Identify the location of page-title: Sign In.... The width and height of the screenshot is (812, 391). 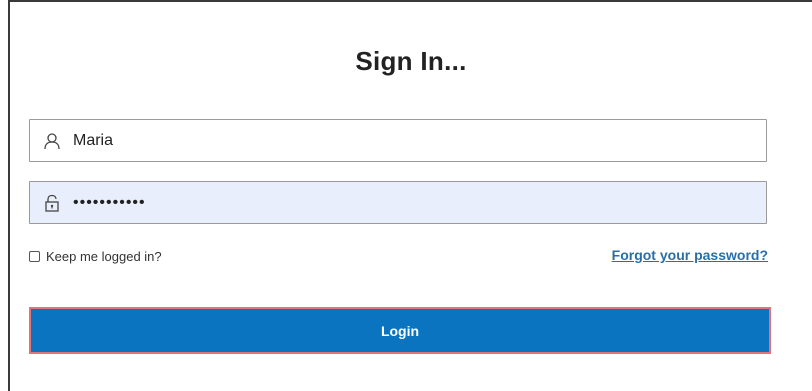
(411, 61).